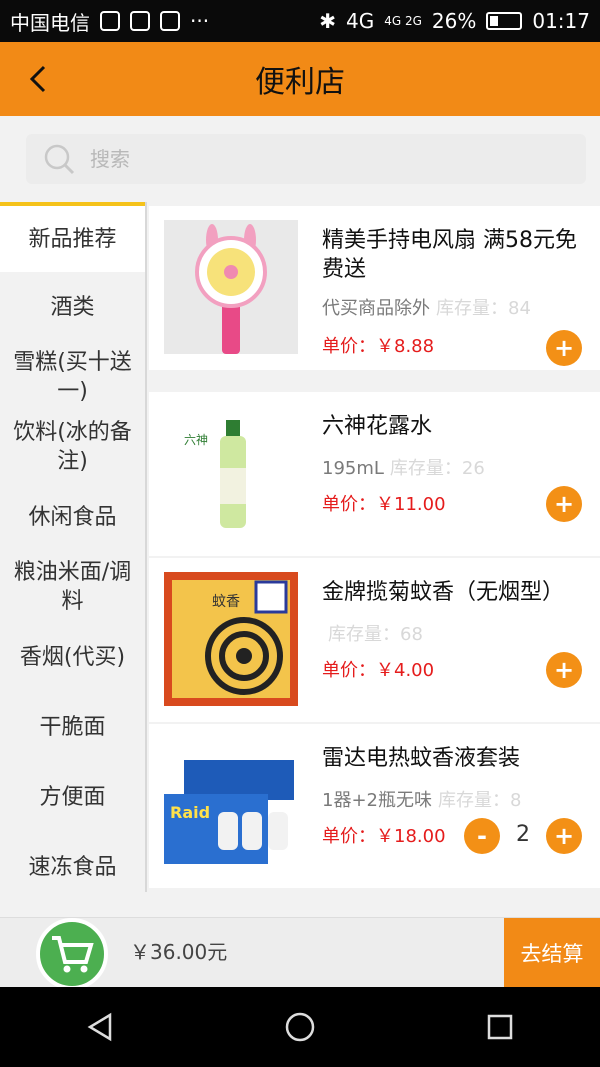 The height and width of the screenshot is (1067, 600). I want to click on status-bar: 中国电信 ··· ✱ 4G 4G 2G 26% 01:17, so click(300, 21).